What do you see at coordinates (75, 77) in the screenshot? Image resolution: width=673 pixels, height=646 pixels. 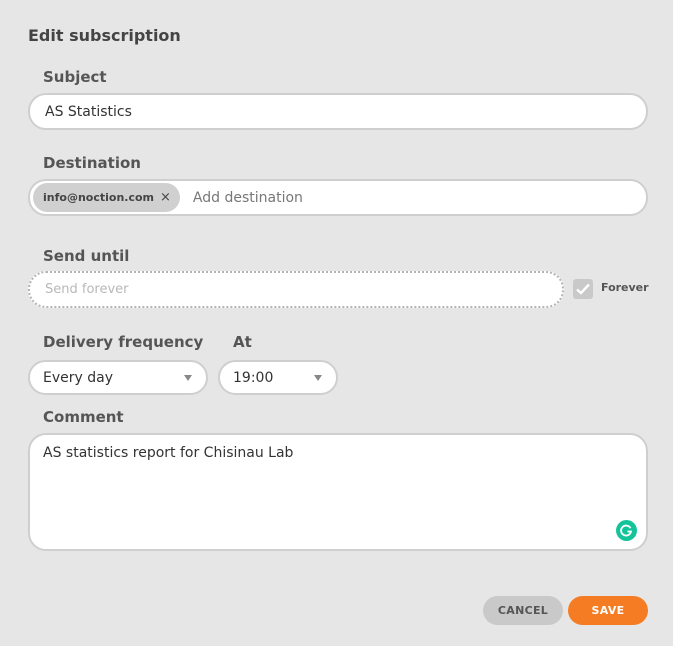 I see `subject-label: Subject` at bounding box center [75, 77].